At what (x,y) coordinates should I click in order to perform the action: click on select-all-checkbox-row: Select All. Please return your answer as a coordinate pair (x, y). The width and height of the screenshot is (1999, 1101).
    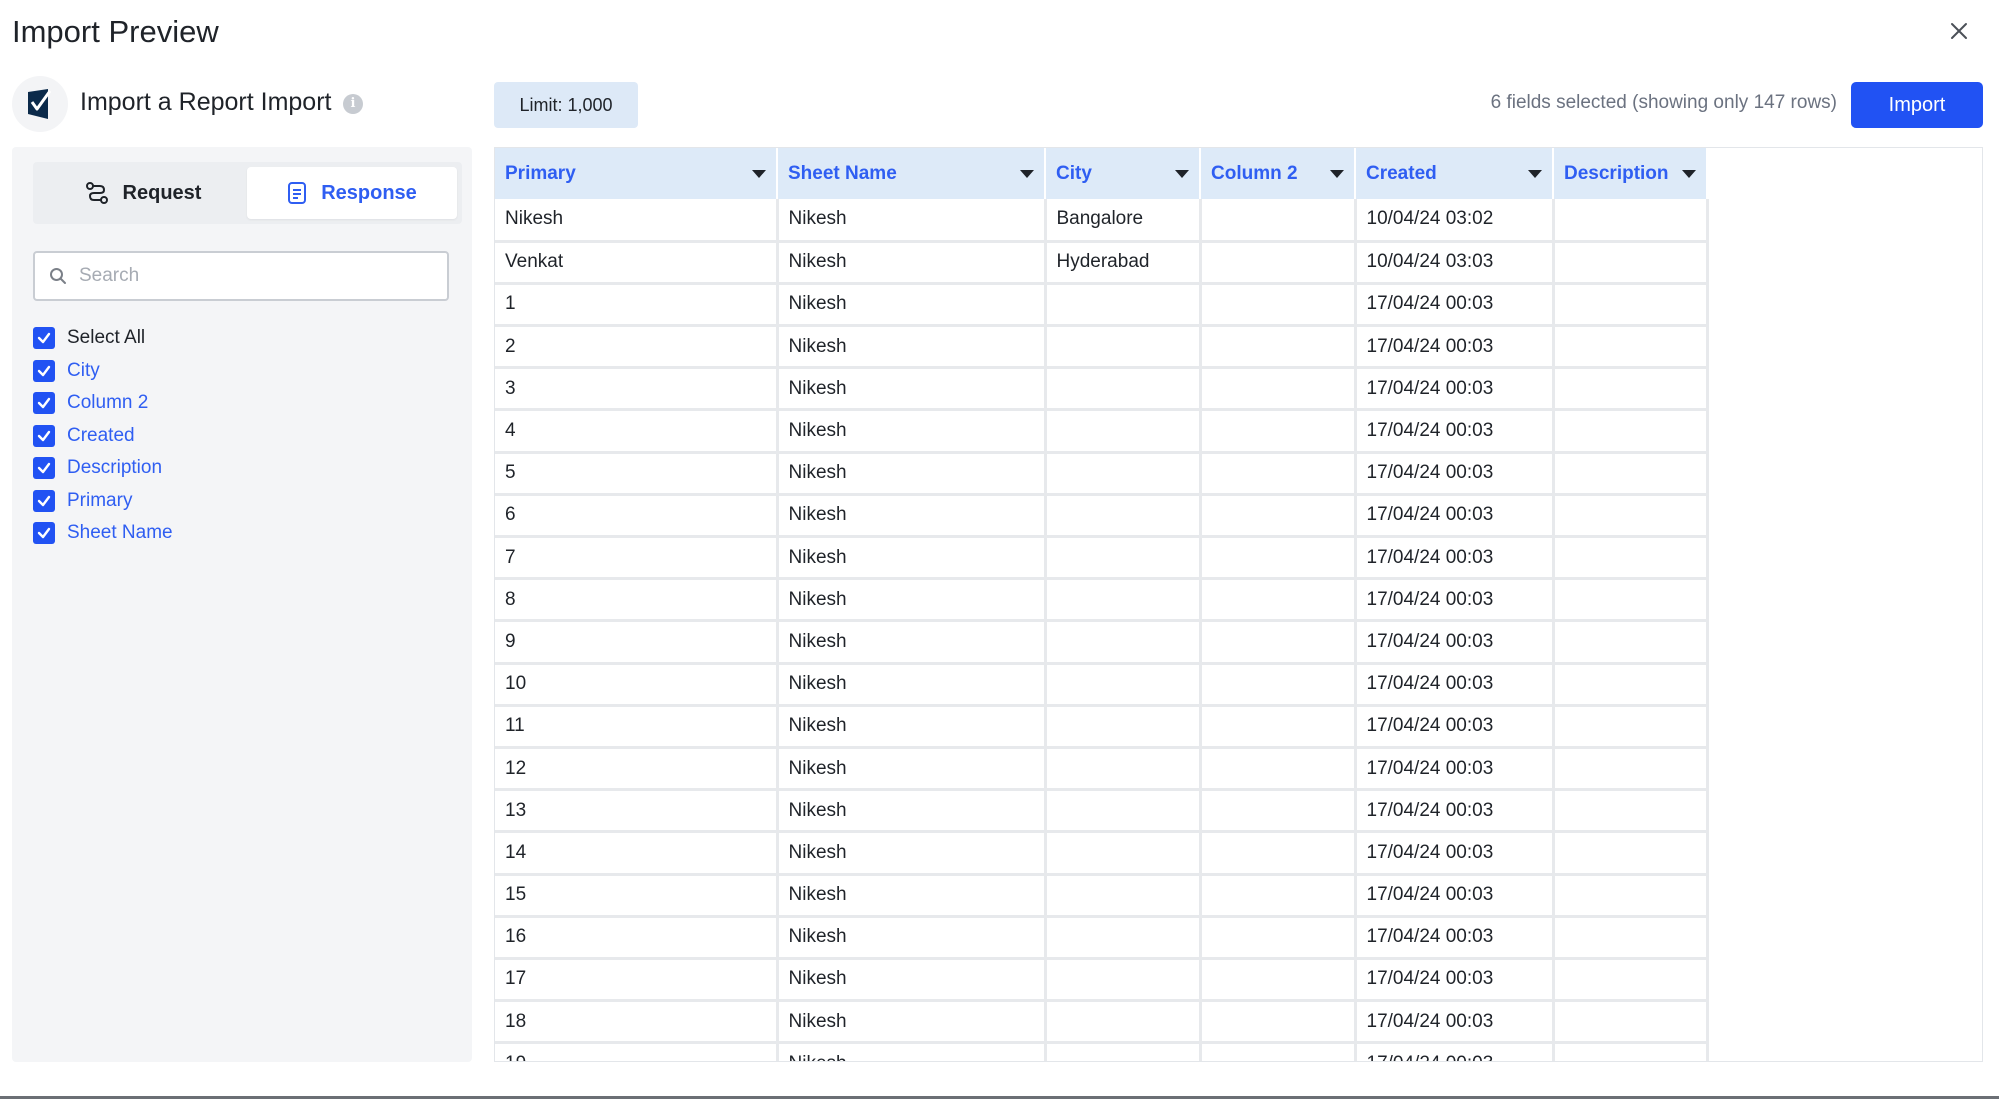
    Looking at the image, I should click on (103, 338).